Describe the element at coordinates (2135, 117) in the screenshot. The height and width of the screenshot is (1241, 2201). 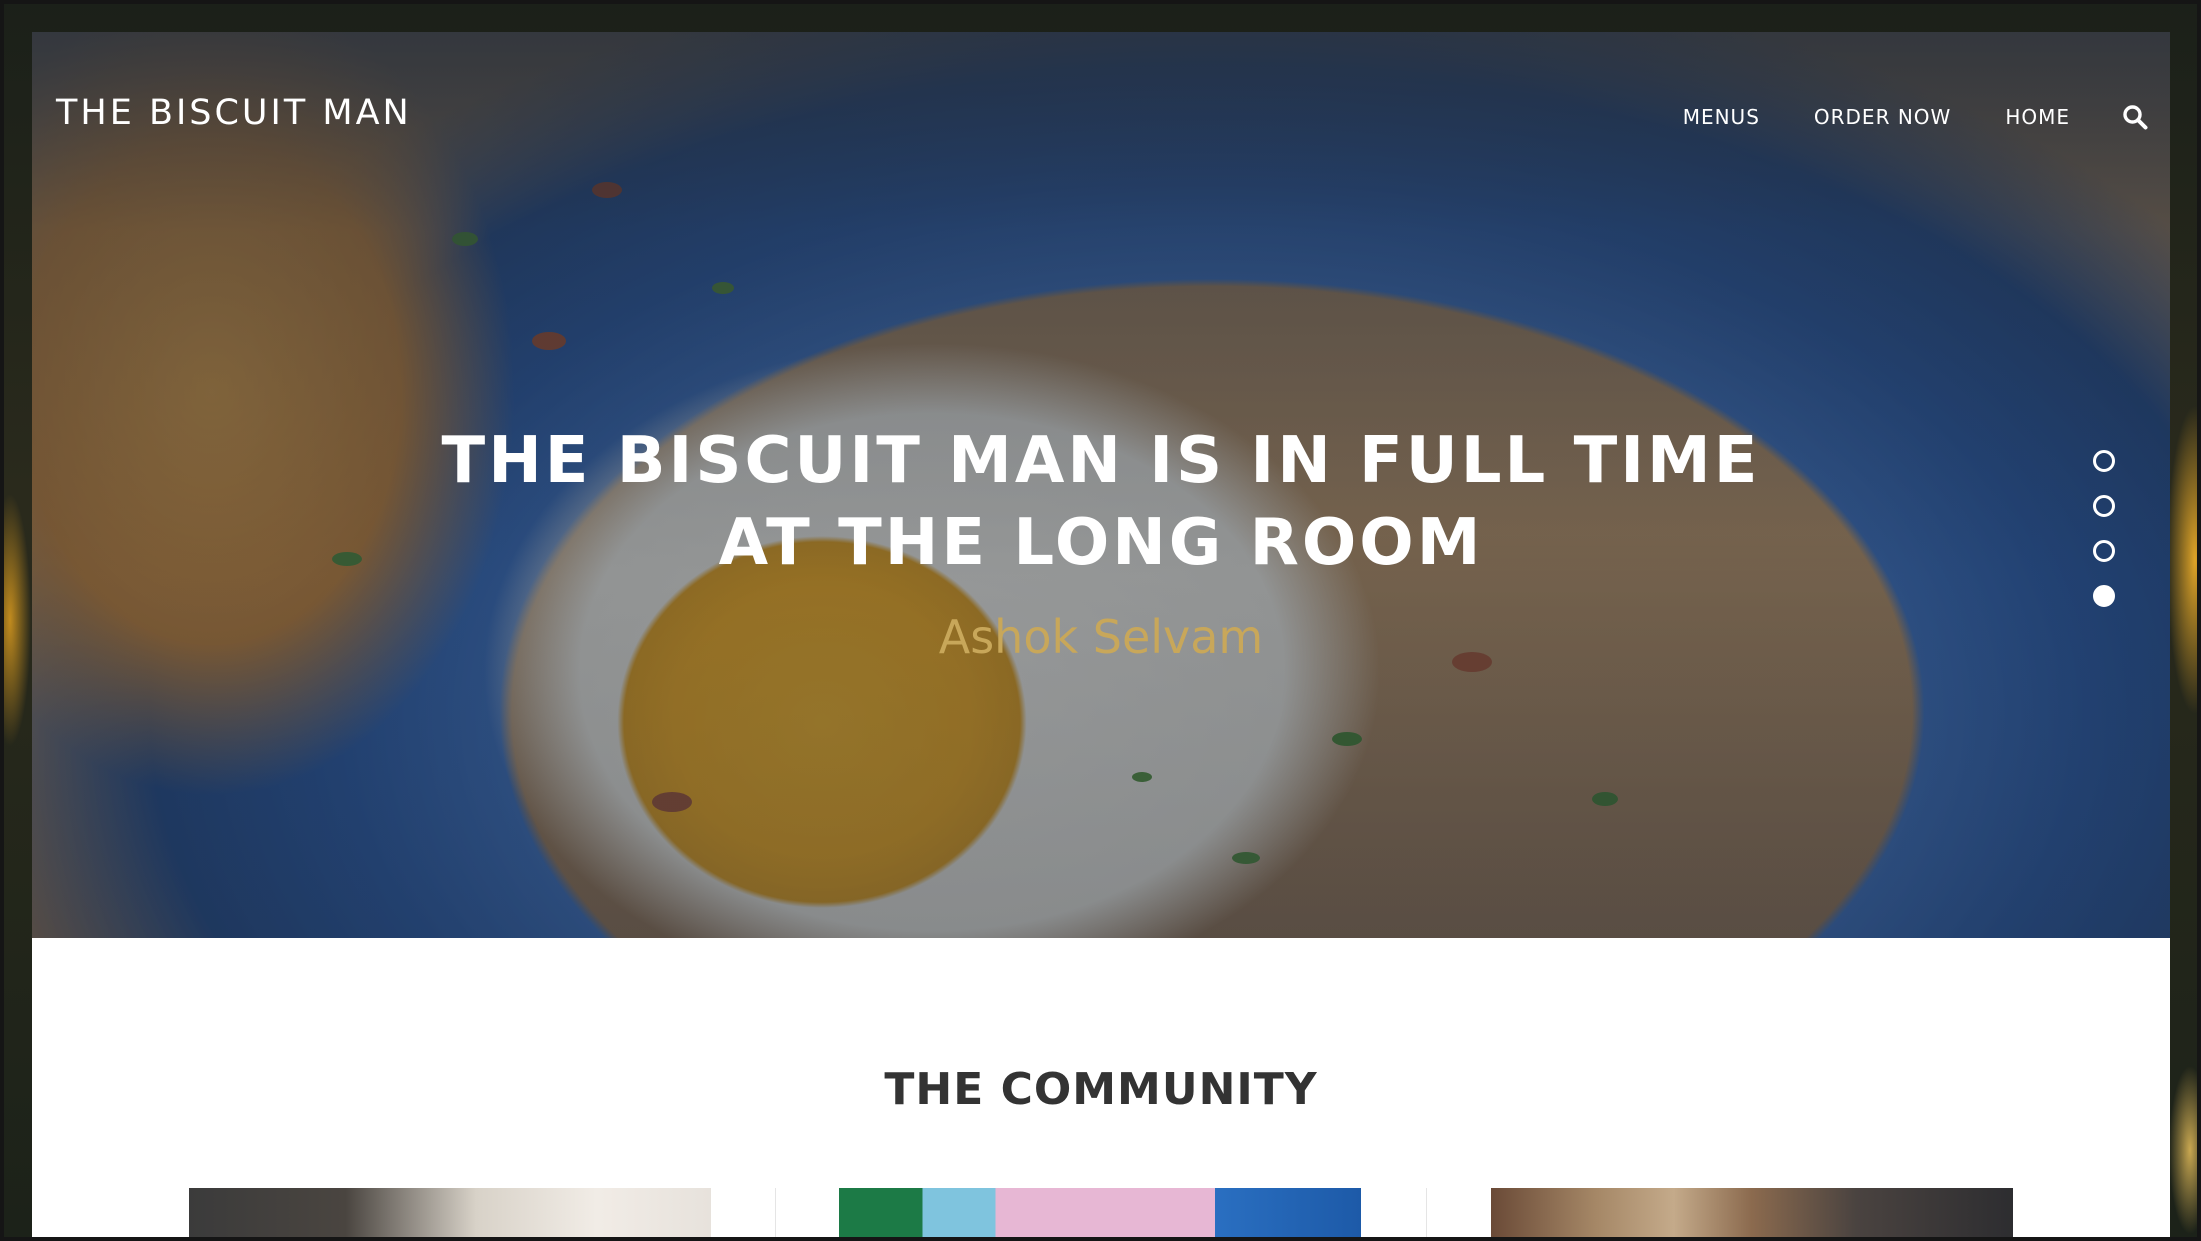
I see `search-icon` at that location.